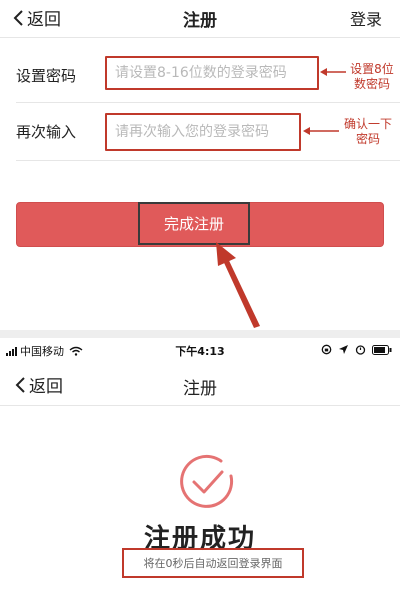 This screenshot has height=604, width=400. What do you see at coordinates (200, 334) in the screenshot?
I see `screenshot-separator` at bounding box center [200, 334].